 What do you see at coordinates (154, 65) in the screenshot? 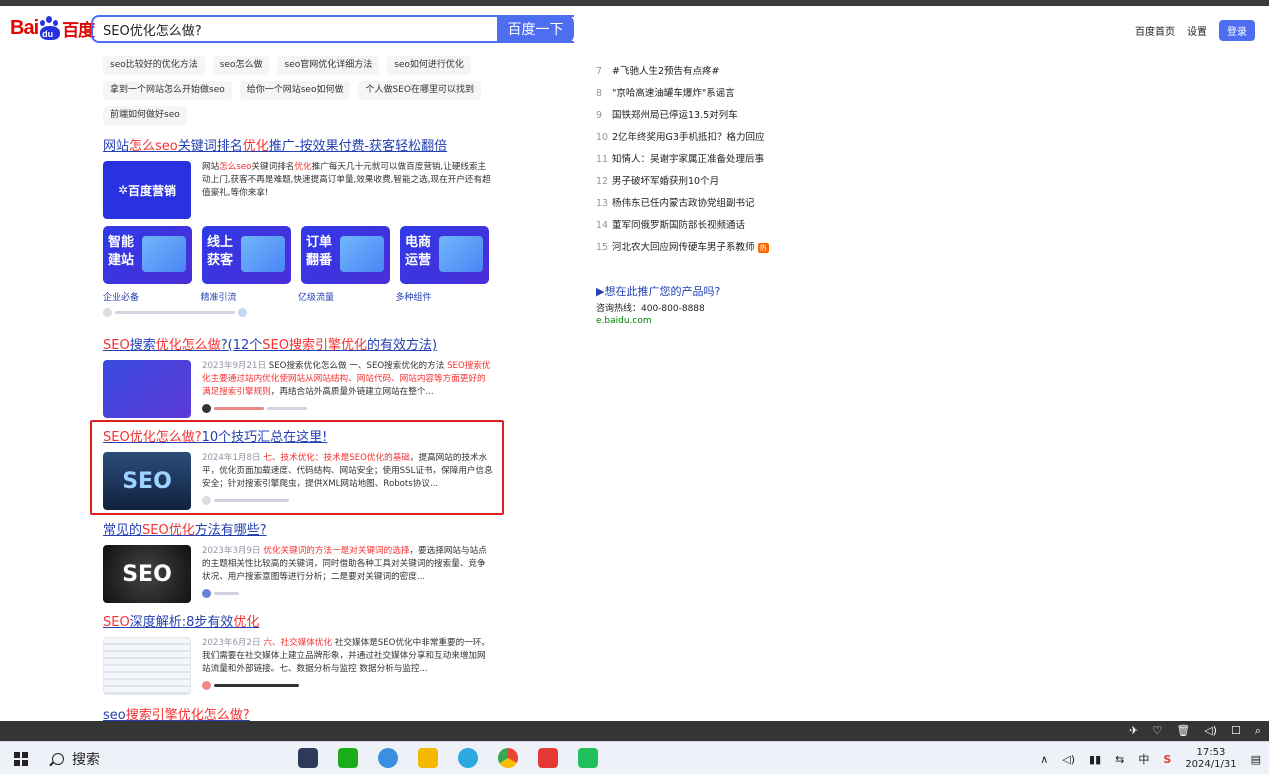
I see `related-tag: seo比较好的优化方法` at bounding box center [154, 65].